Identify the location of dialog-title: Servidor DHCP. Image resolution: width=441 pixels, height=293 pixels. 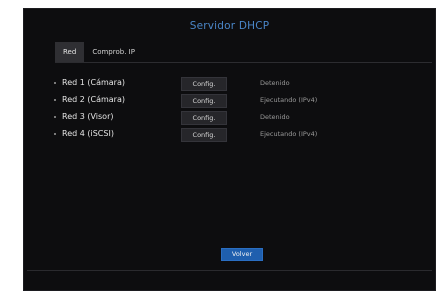
(229, 26).